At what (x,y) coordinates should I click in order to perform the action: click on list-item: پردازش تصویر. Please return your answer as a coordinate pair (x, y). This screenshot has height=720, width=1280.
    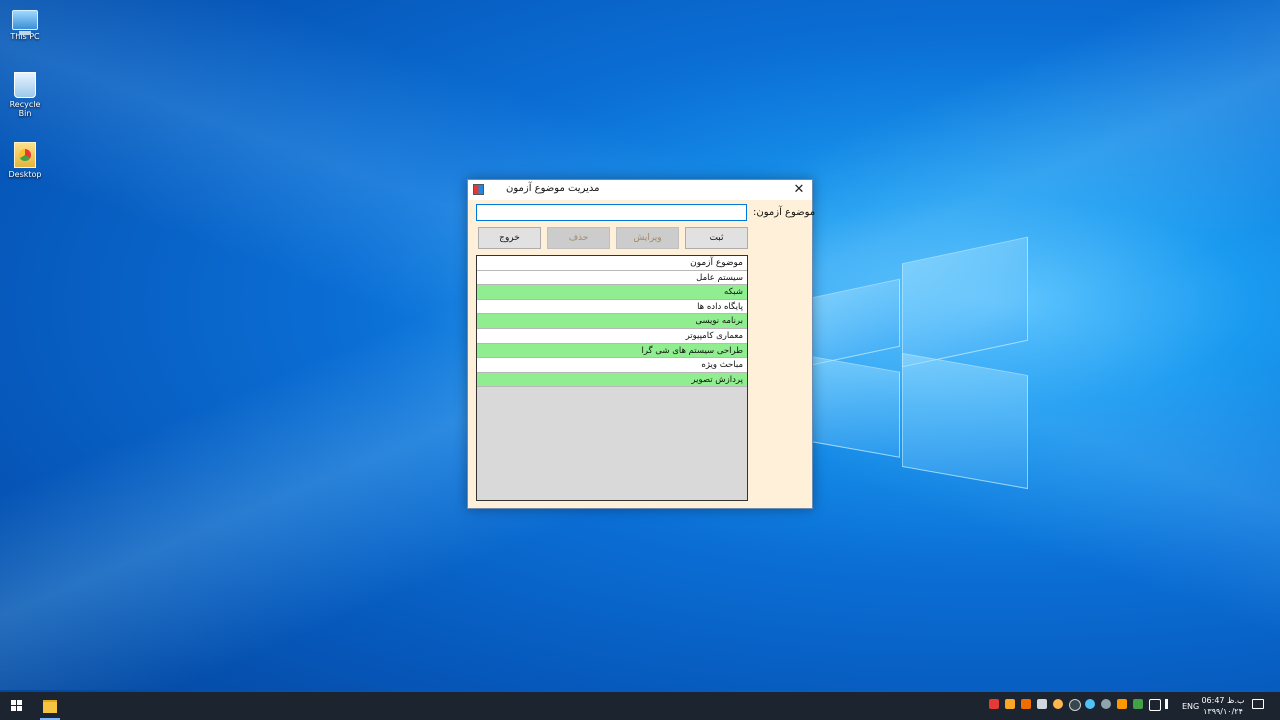
    Looking at the image, I should click on (612, 380).